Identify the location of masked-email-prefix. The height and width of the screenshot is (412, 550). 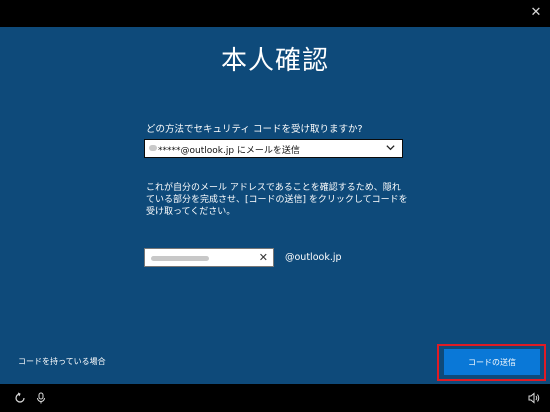
(153, 148).